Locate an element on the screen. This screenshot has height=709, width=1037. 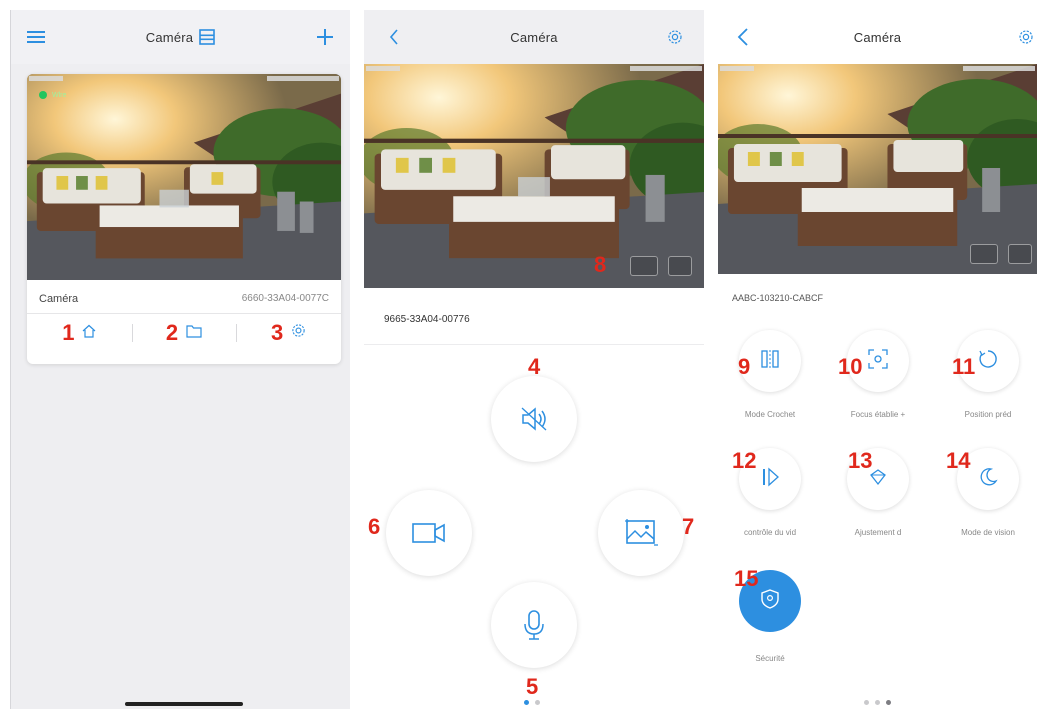
shield-icon is located at coordinates (770, 601).